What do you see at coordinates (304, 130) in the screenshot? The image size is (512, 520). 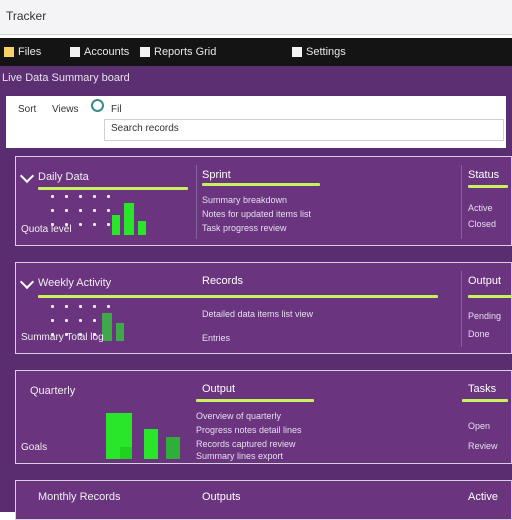 I see `search-input: Search records` at bounding box center [304, 130].